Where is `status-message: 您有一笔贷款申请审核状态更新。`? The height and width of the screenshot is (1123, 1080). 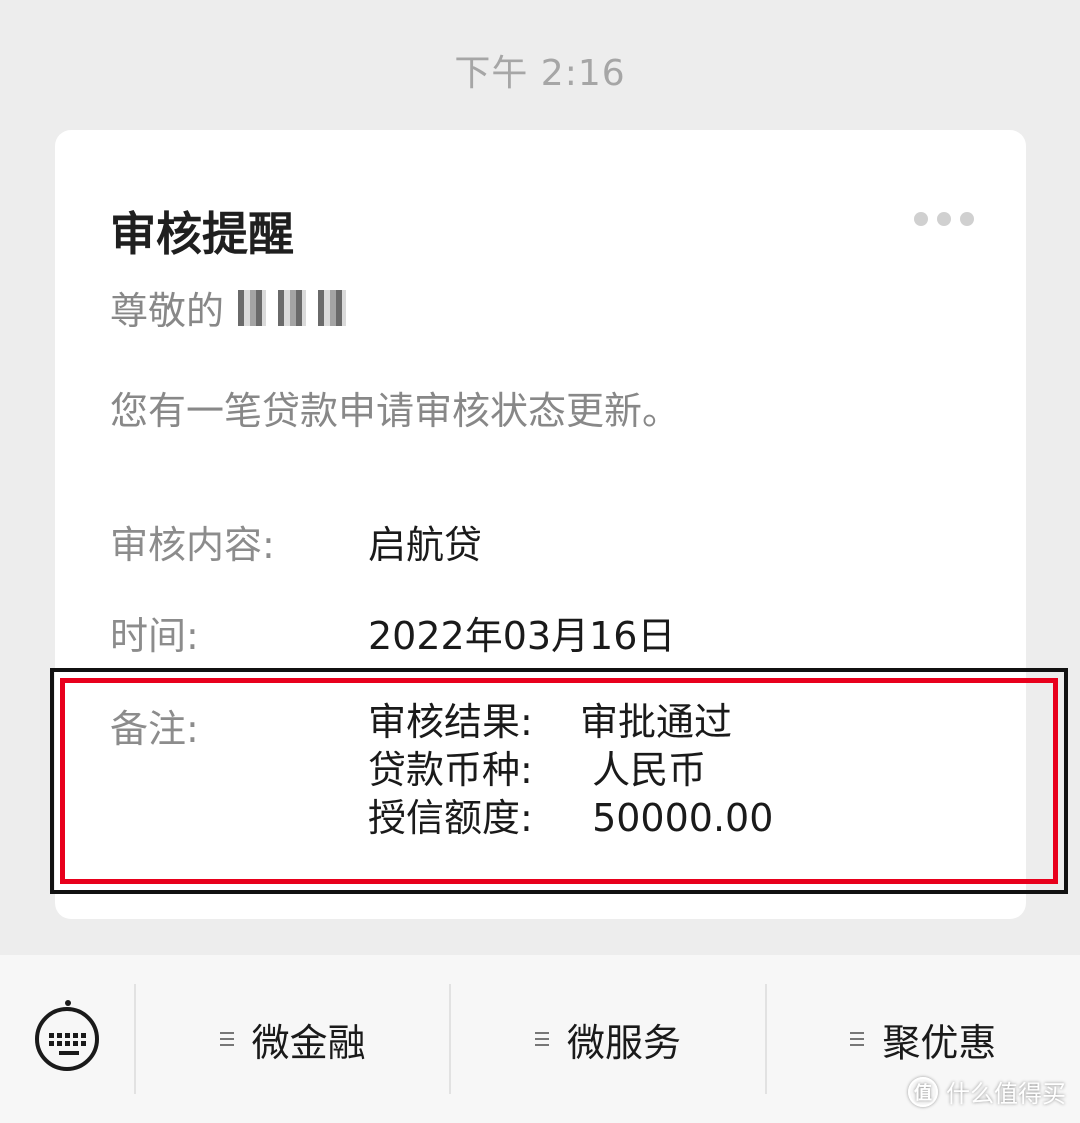 status-message: 您有一笔贷款申请审核状态更新。 is located at coordinates (395, 411).